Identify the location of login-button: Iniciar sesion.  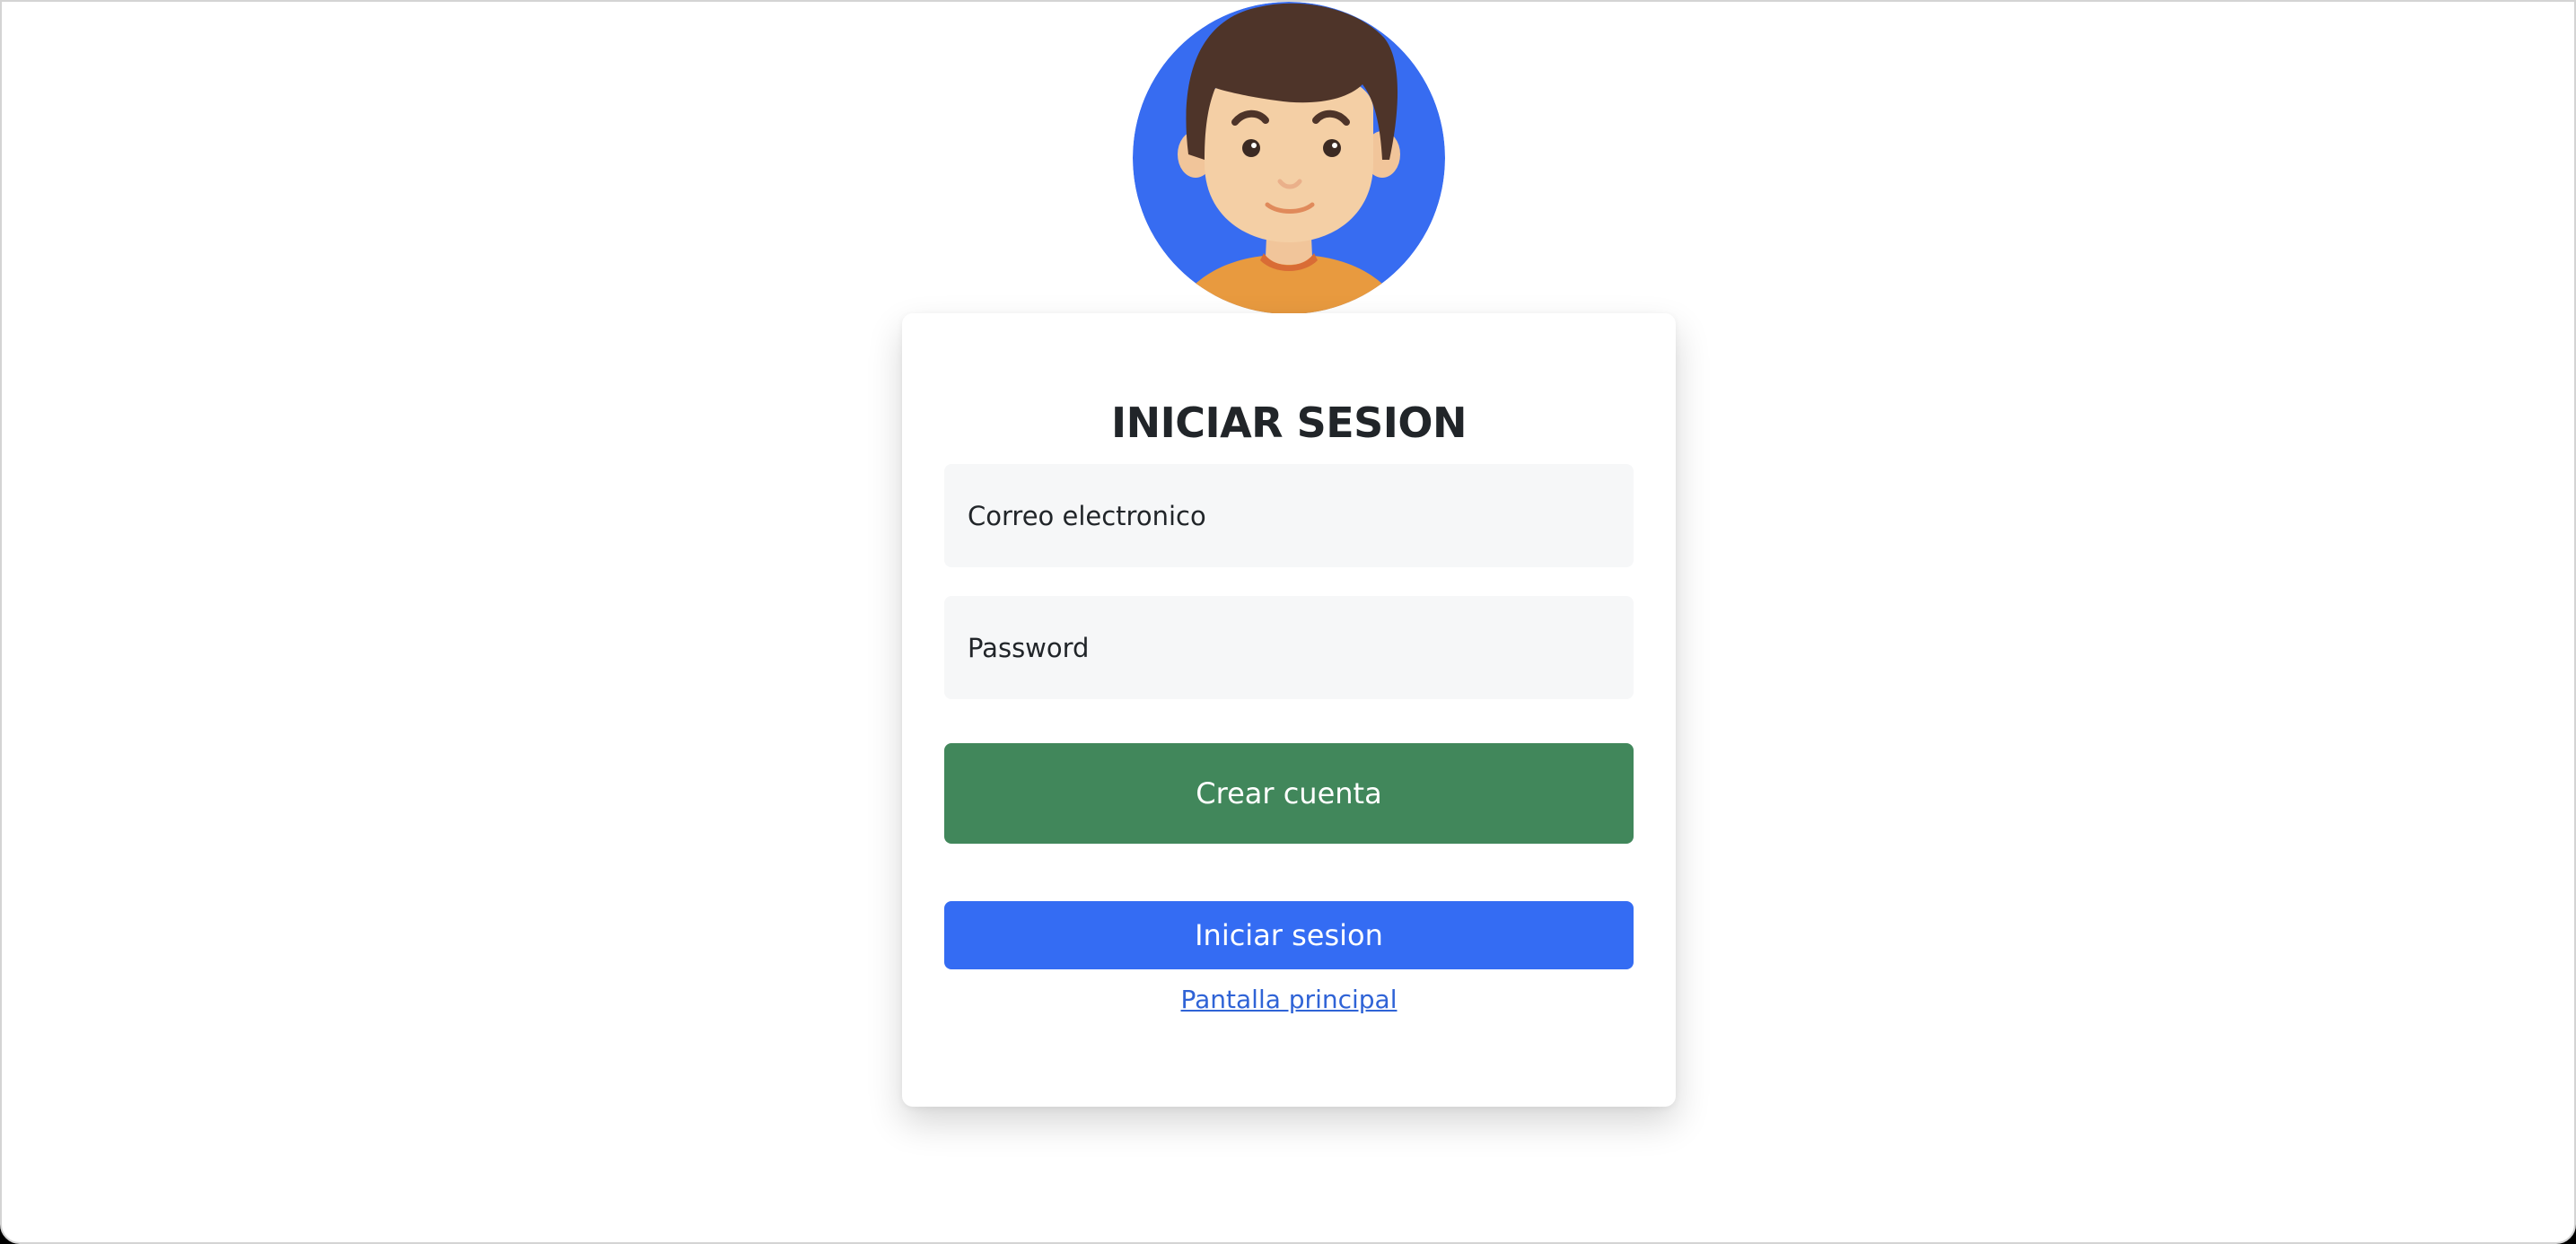
(1289, 935).